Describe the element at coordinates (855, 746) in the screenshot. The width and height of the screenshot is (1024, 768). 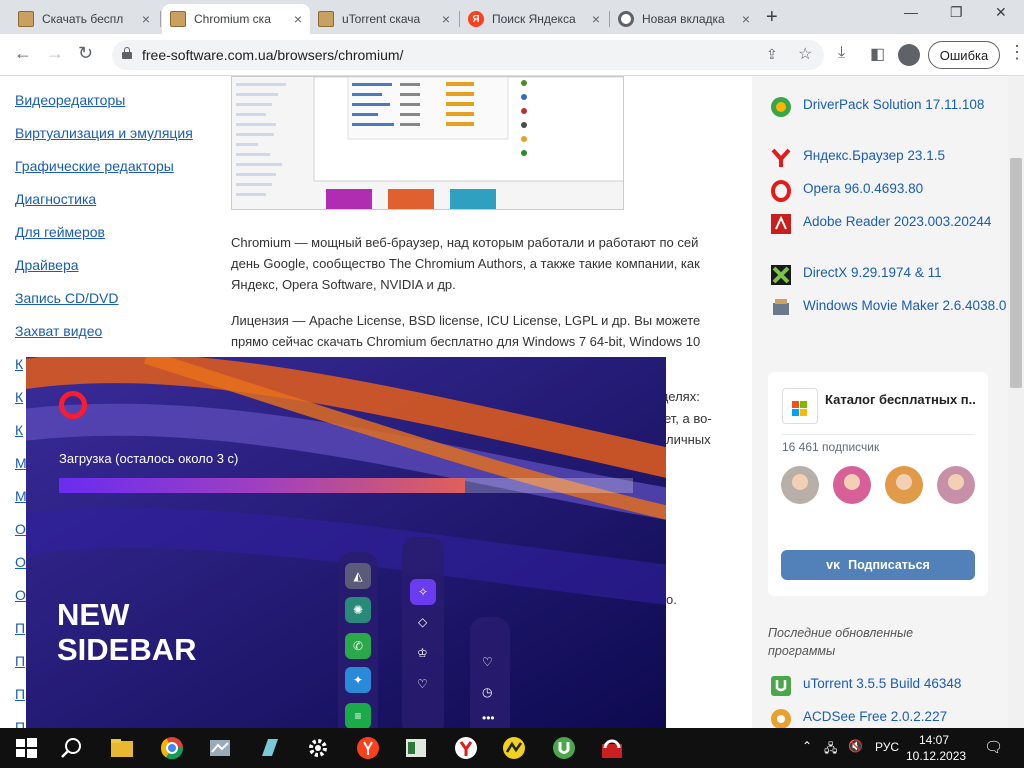
I see `volume-muted-icon: 🔇` at that location.